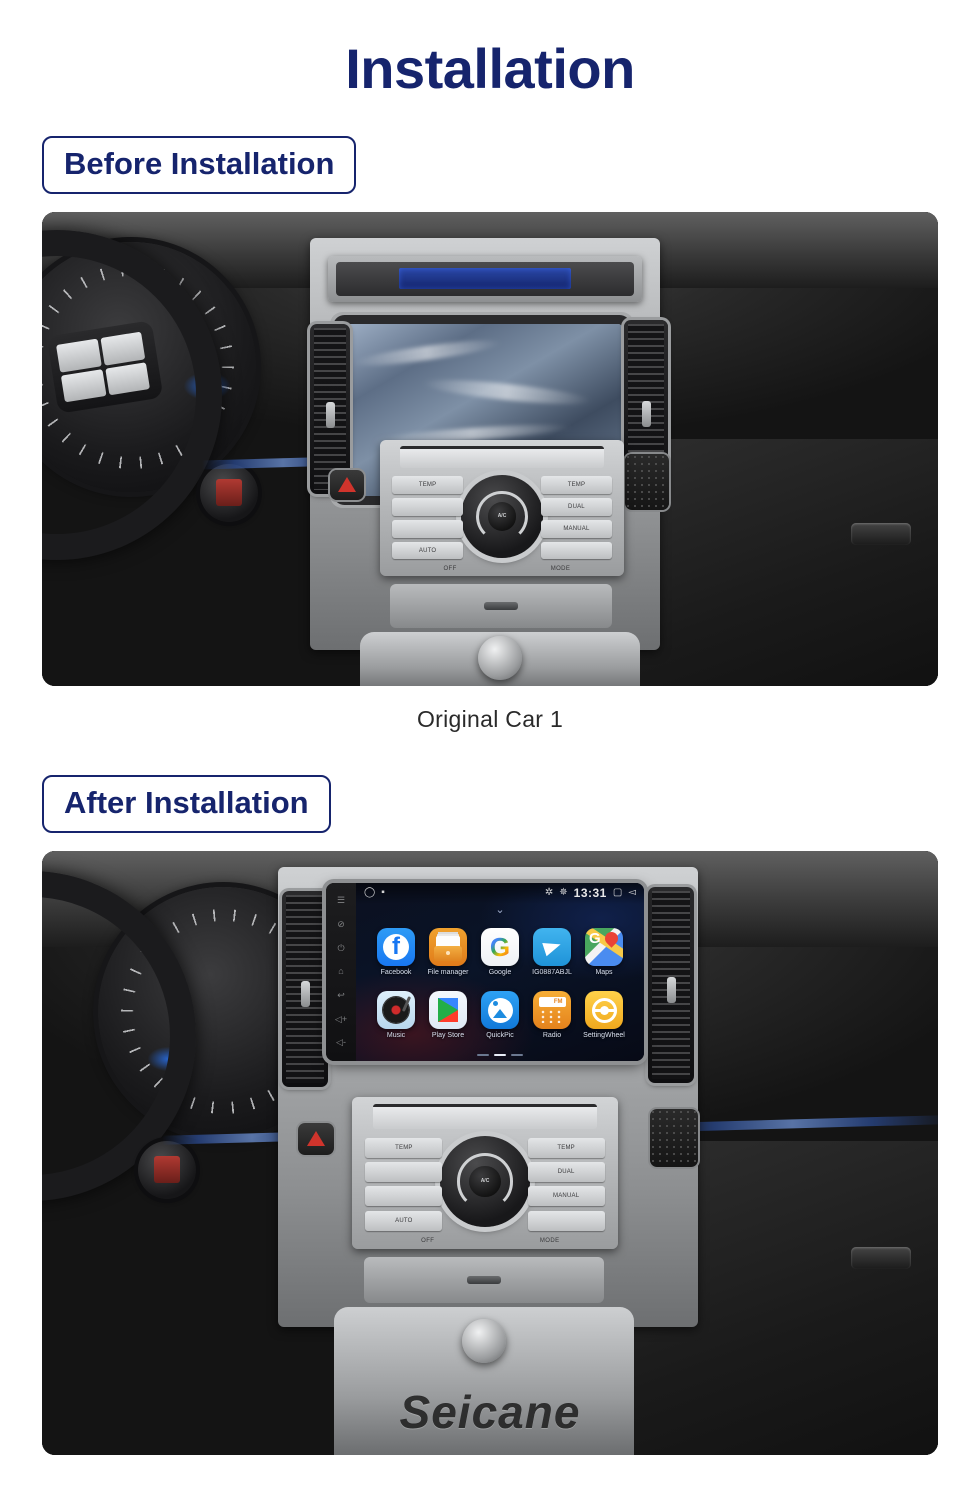 Image resolution: width=980 pixels, height=1509 pixels. Describe the element at coordinates (566, 1147) in the screenshot. I see `climate-temp-right-button: TEMP` at that location.